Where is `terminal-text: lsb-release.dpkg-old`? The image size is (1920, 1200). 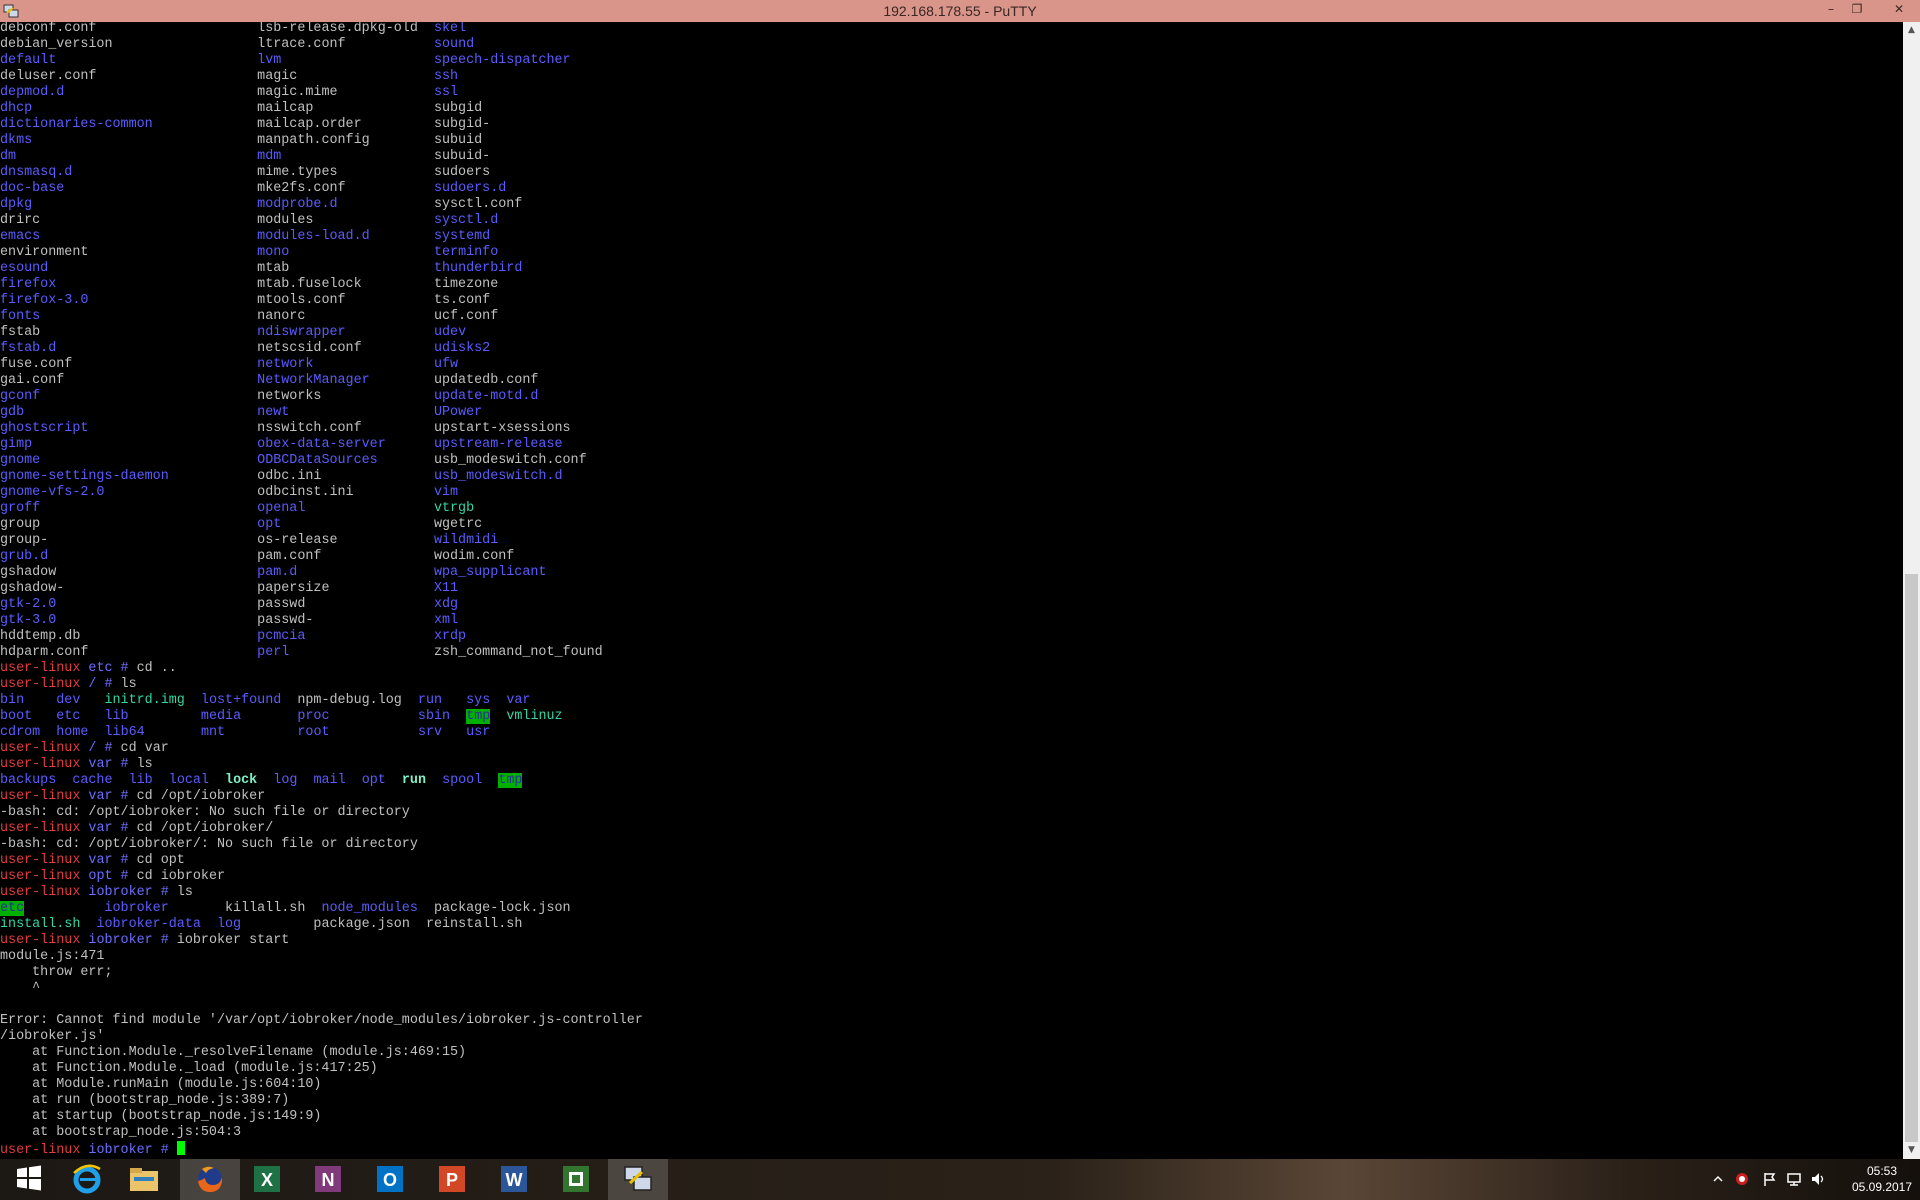
terminal-text: lsb-release.dpkg-old is located at coordinates (337, 29).